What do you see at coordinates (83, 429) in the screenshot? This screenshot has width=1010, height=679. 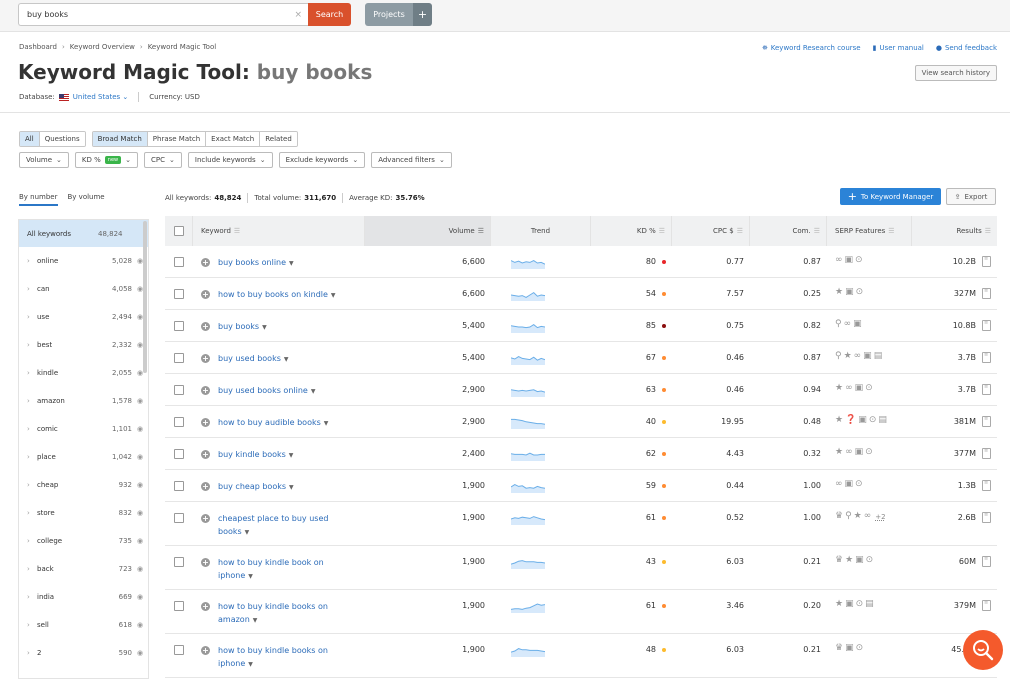 I see `sidebar-item-comic: › comic 1,101 ◉` at bounding box center [83, 429].